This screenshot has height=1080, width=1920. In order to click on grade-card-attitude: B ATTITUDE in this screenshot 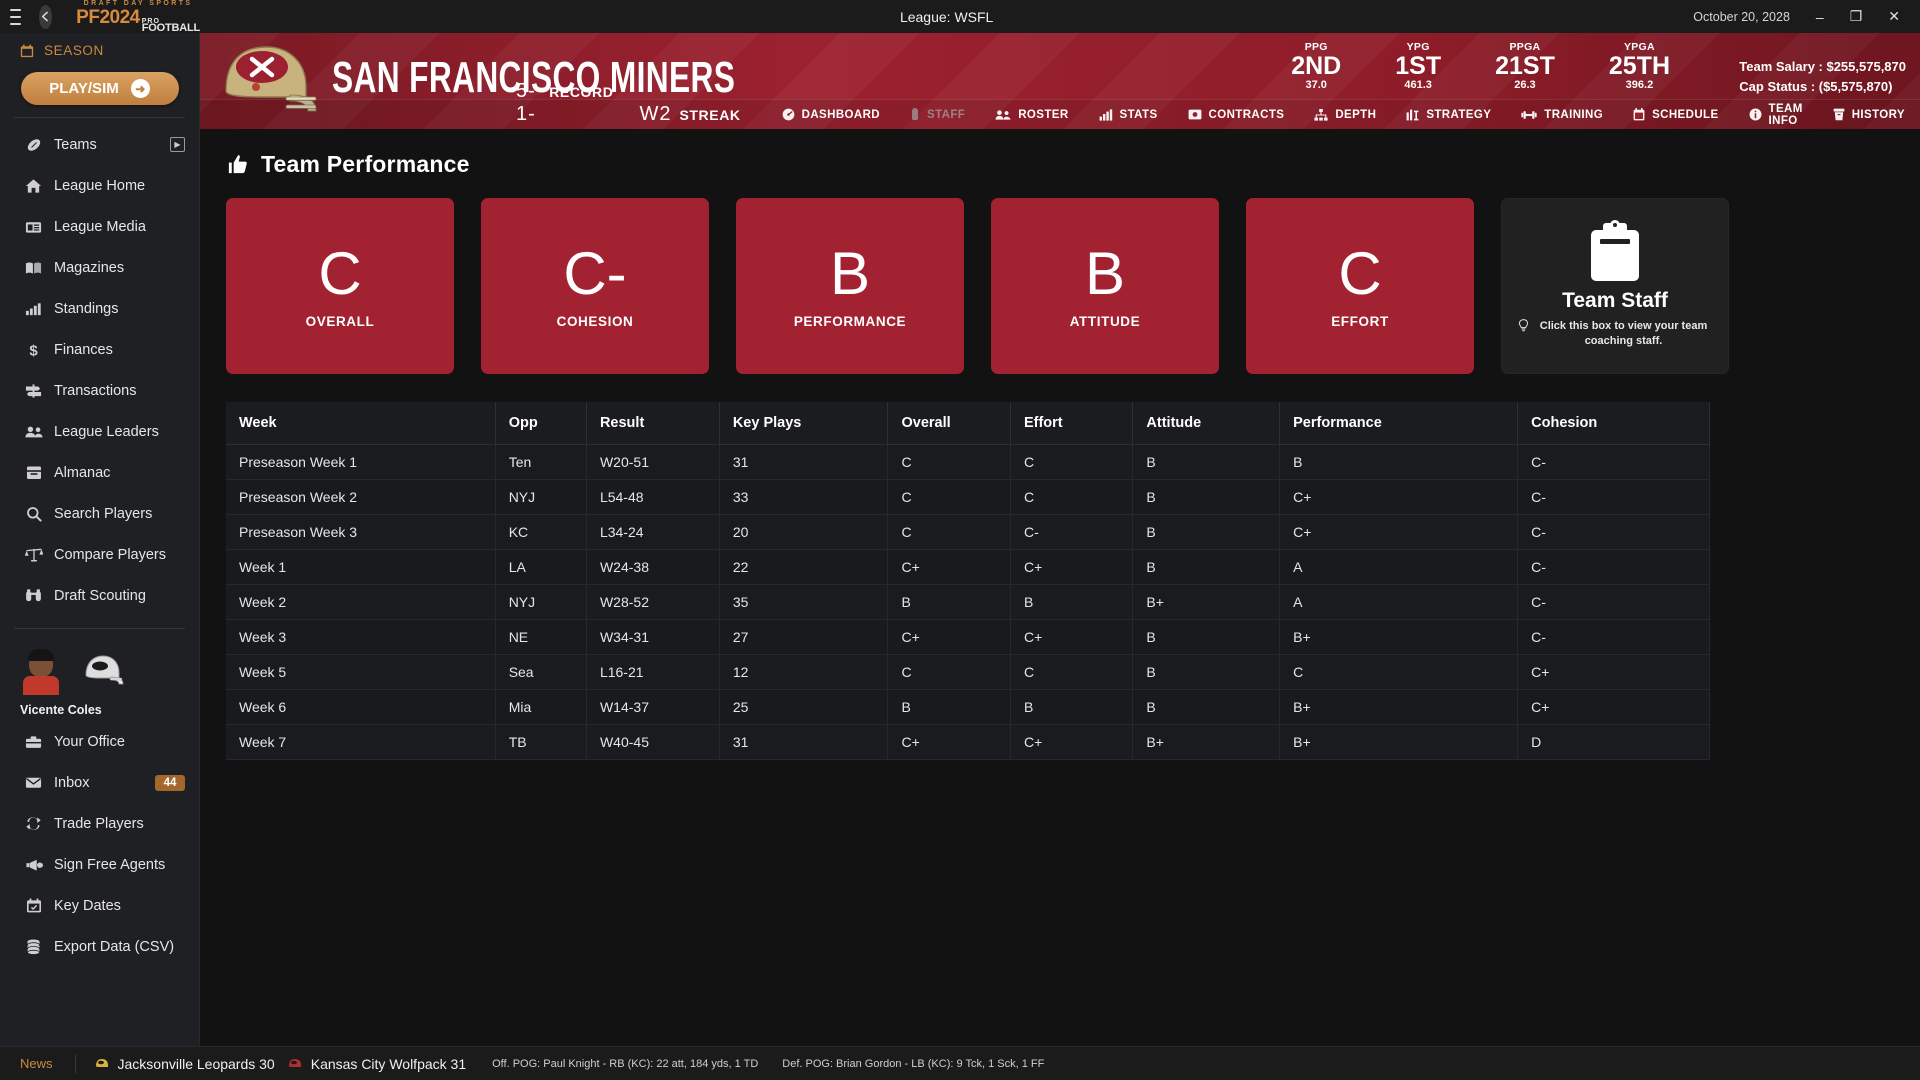, I will do `click(1105, 286)`.